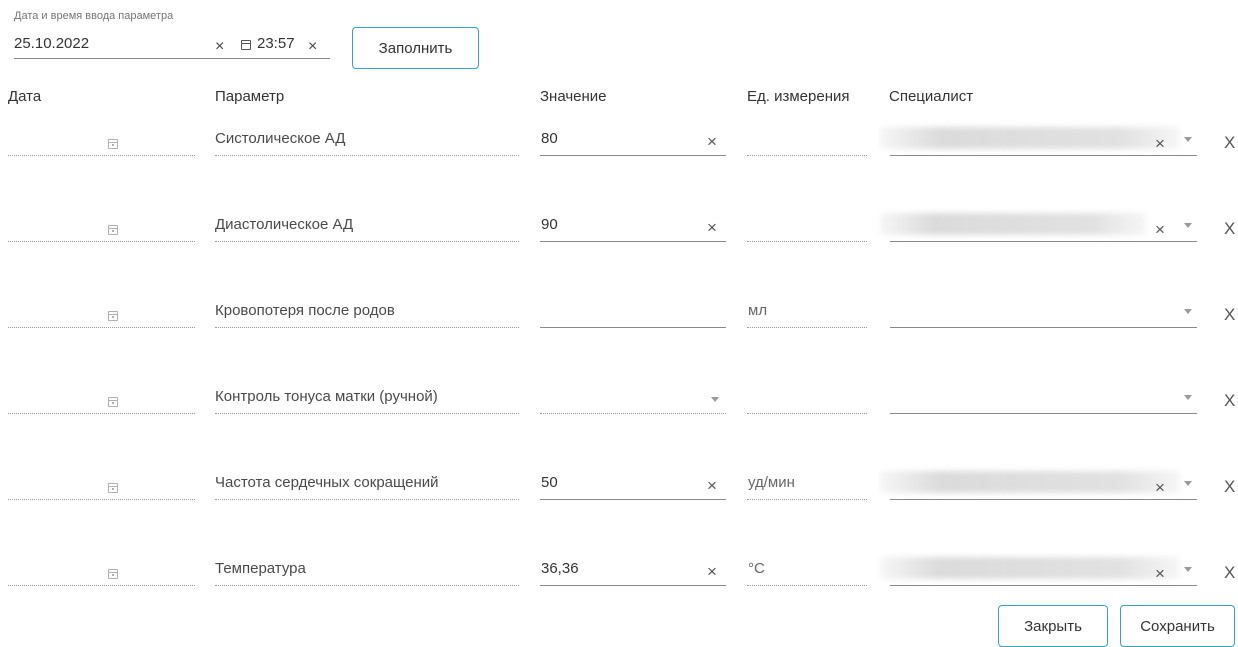 The width and height of the screenshot is (1238, 647). Describe the element at coordinates (94, 16) in the screenshot. I see `datetime-label: Дата и время ввода параметра` at that location.